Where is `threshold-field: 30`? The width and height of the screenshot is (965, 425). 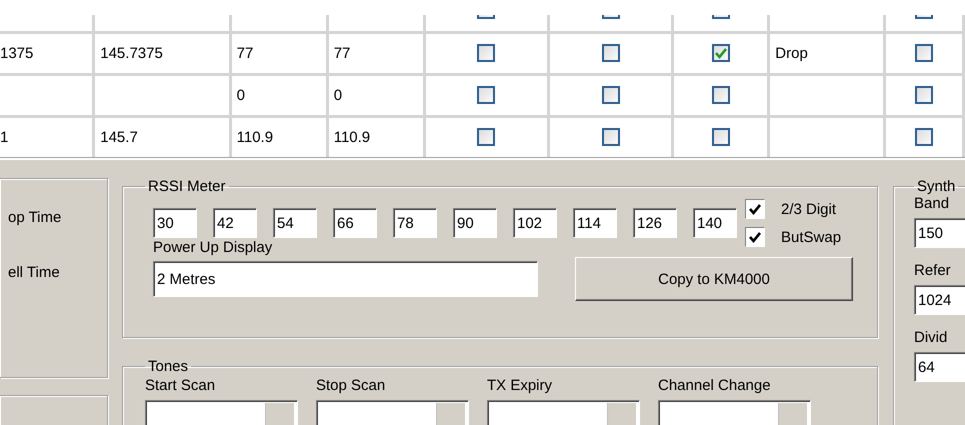
threshold-field: 30 is located at coordinates (175, 223).